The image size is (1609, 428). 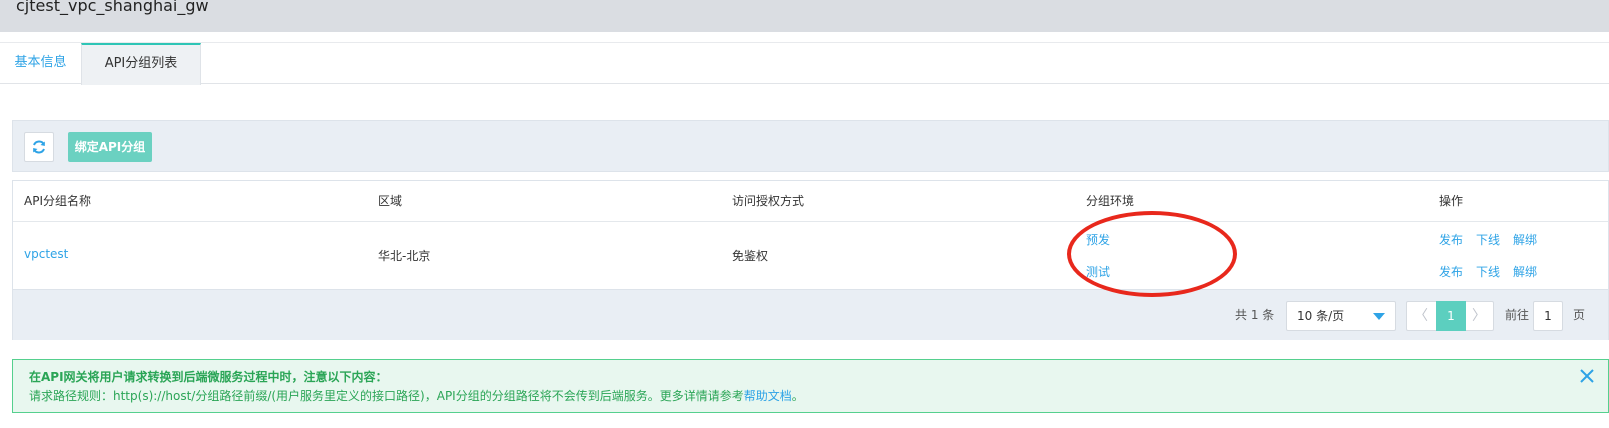 What do you see at coordinates (1451, 271) in the screenshot?
I see `publish-link-test: 发布` at bounding box center [1451, 271].